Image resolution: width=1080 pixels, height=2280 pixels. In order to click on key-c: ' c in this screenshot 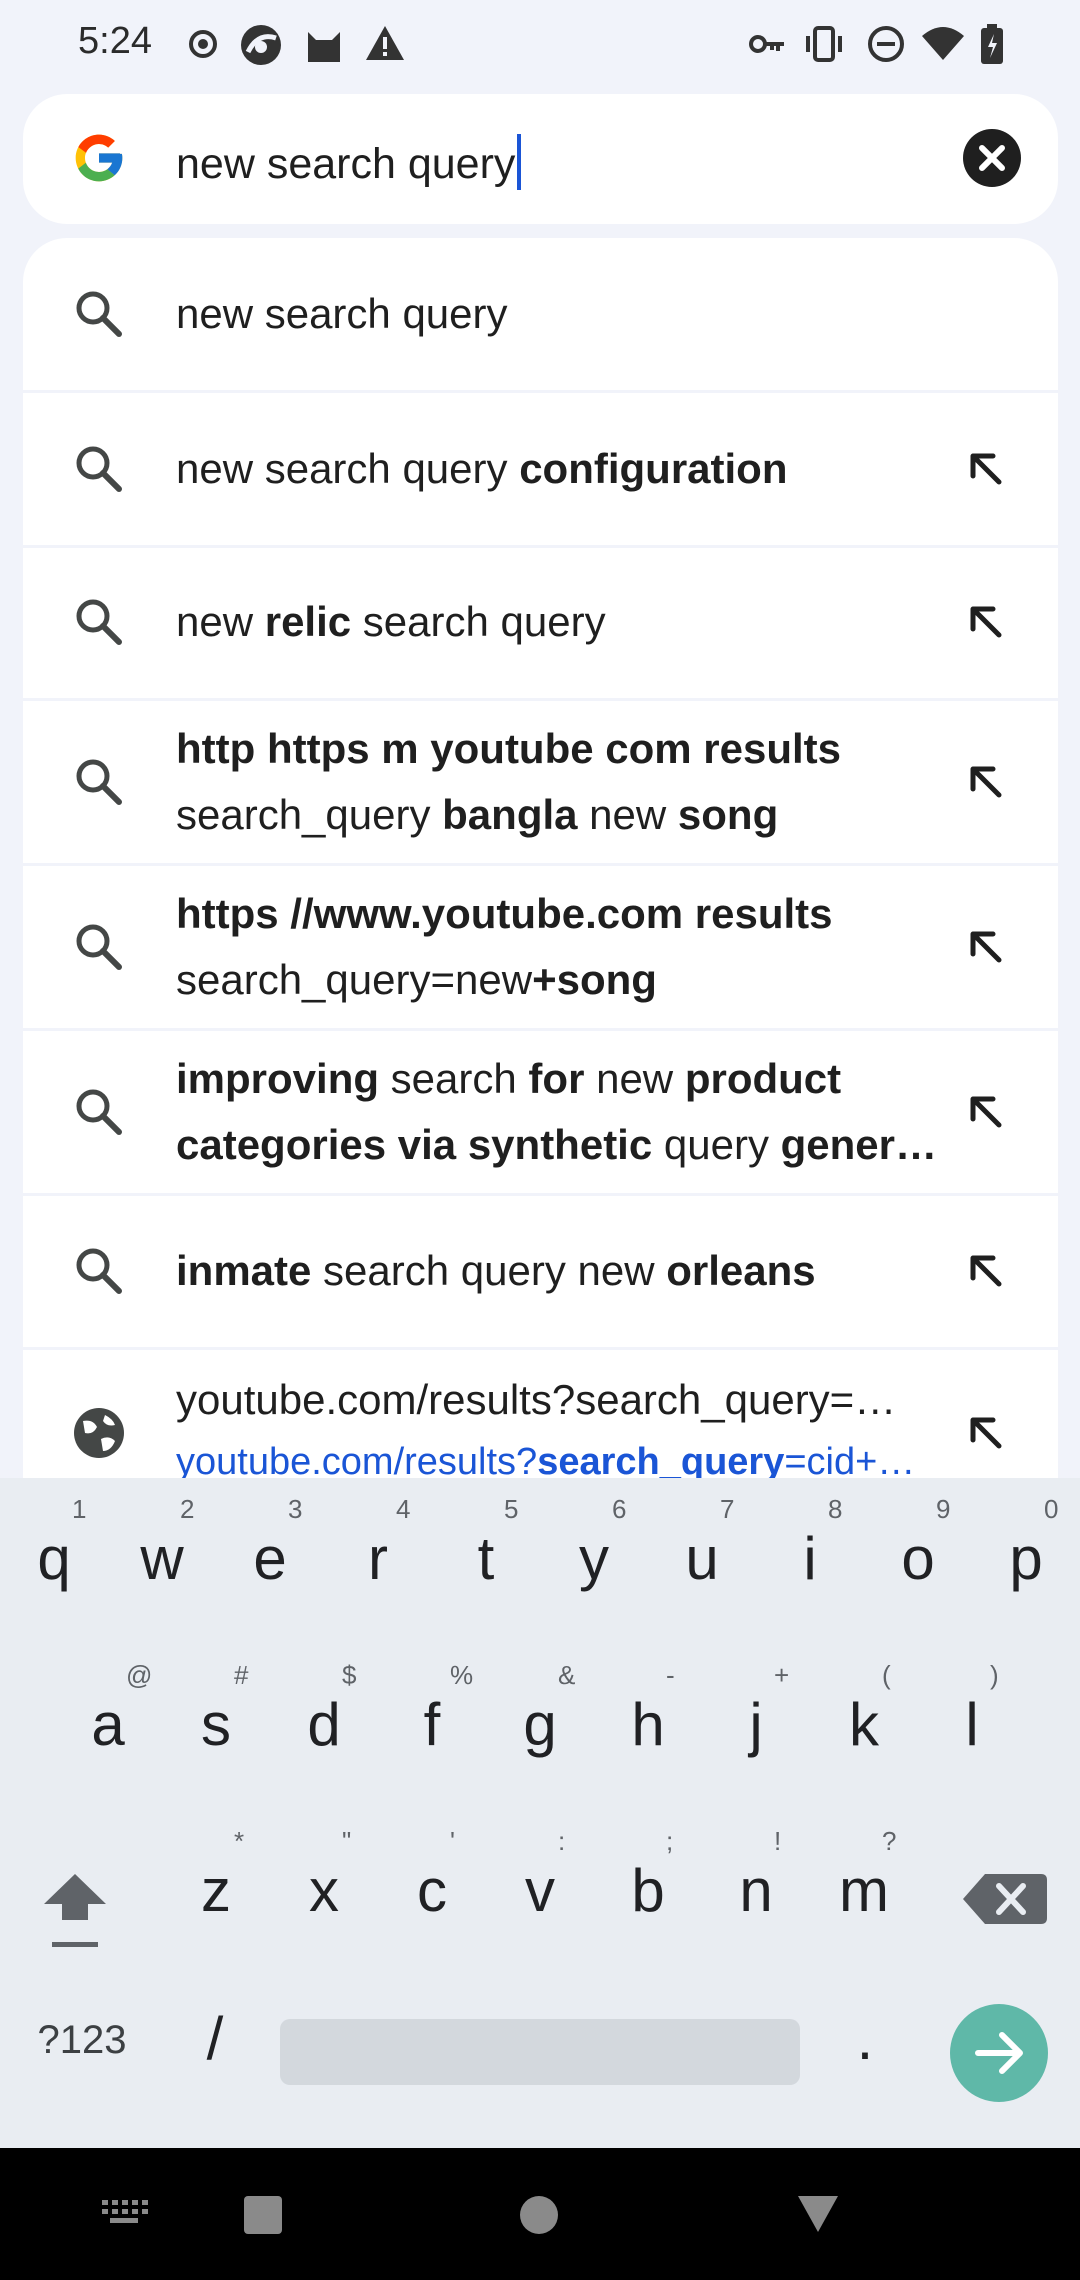, I will do `click(432, 1901)`.